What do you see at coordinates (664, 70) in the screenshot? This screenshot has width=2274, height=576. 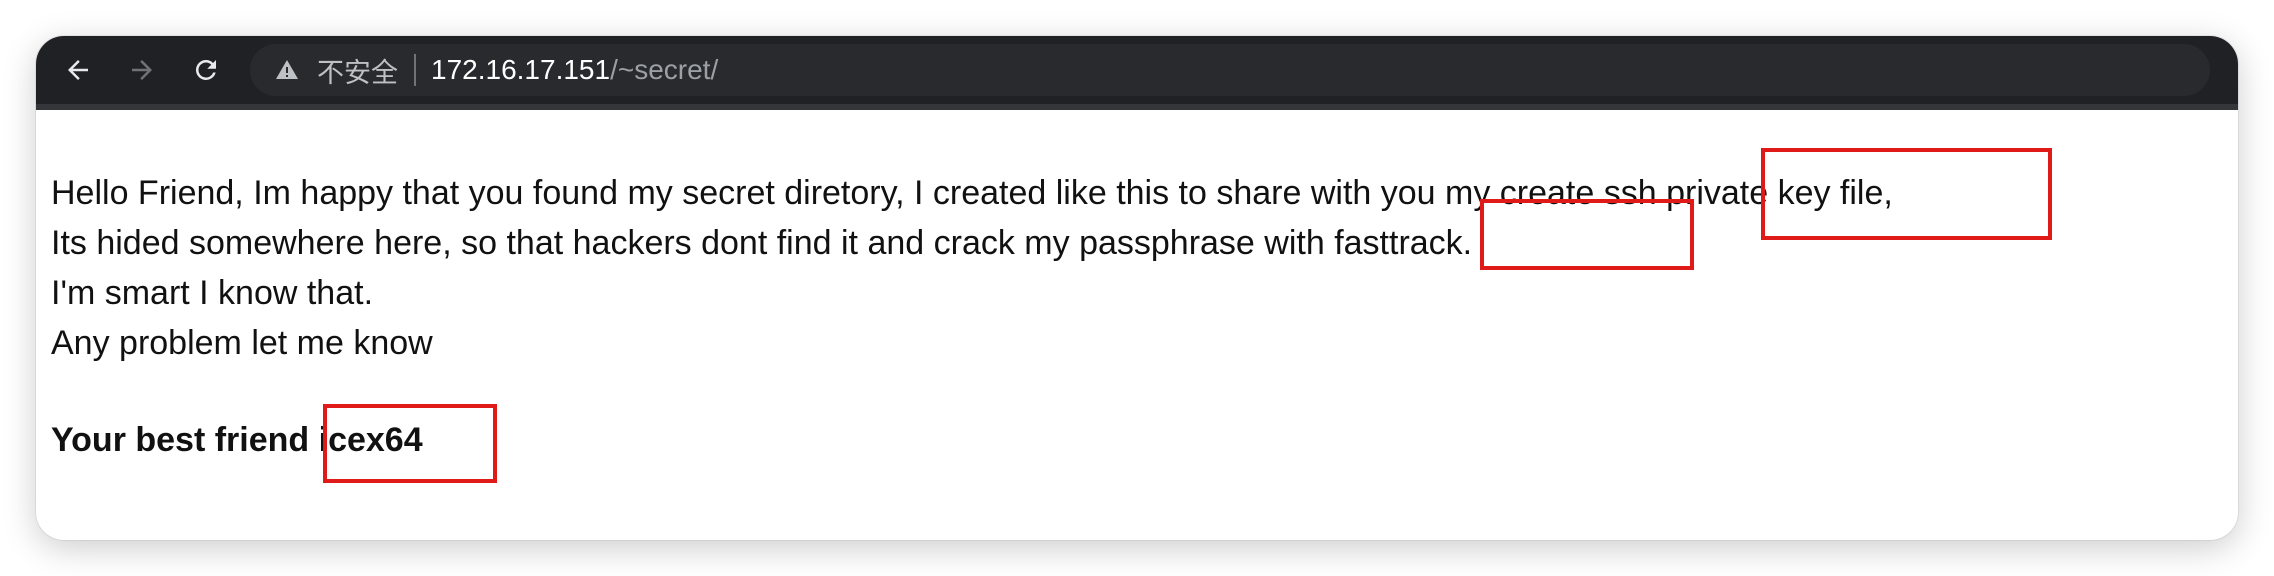 I see `url-path: /~secret/` at bounding box center [664, 70].